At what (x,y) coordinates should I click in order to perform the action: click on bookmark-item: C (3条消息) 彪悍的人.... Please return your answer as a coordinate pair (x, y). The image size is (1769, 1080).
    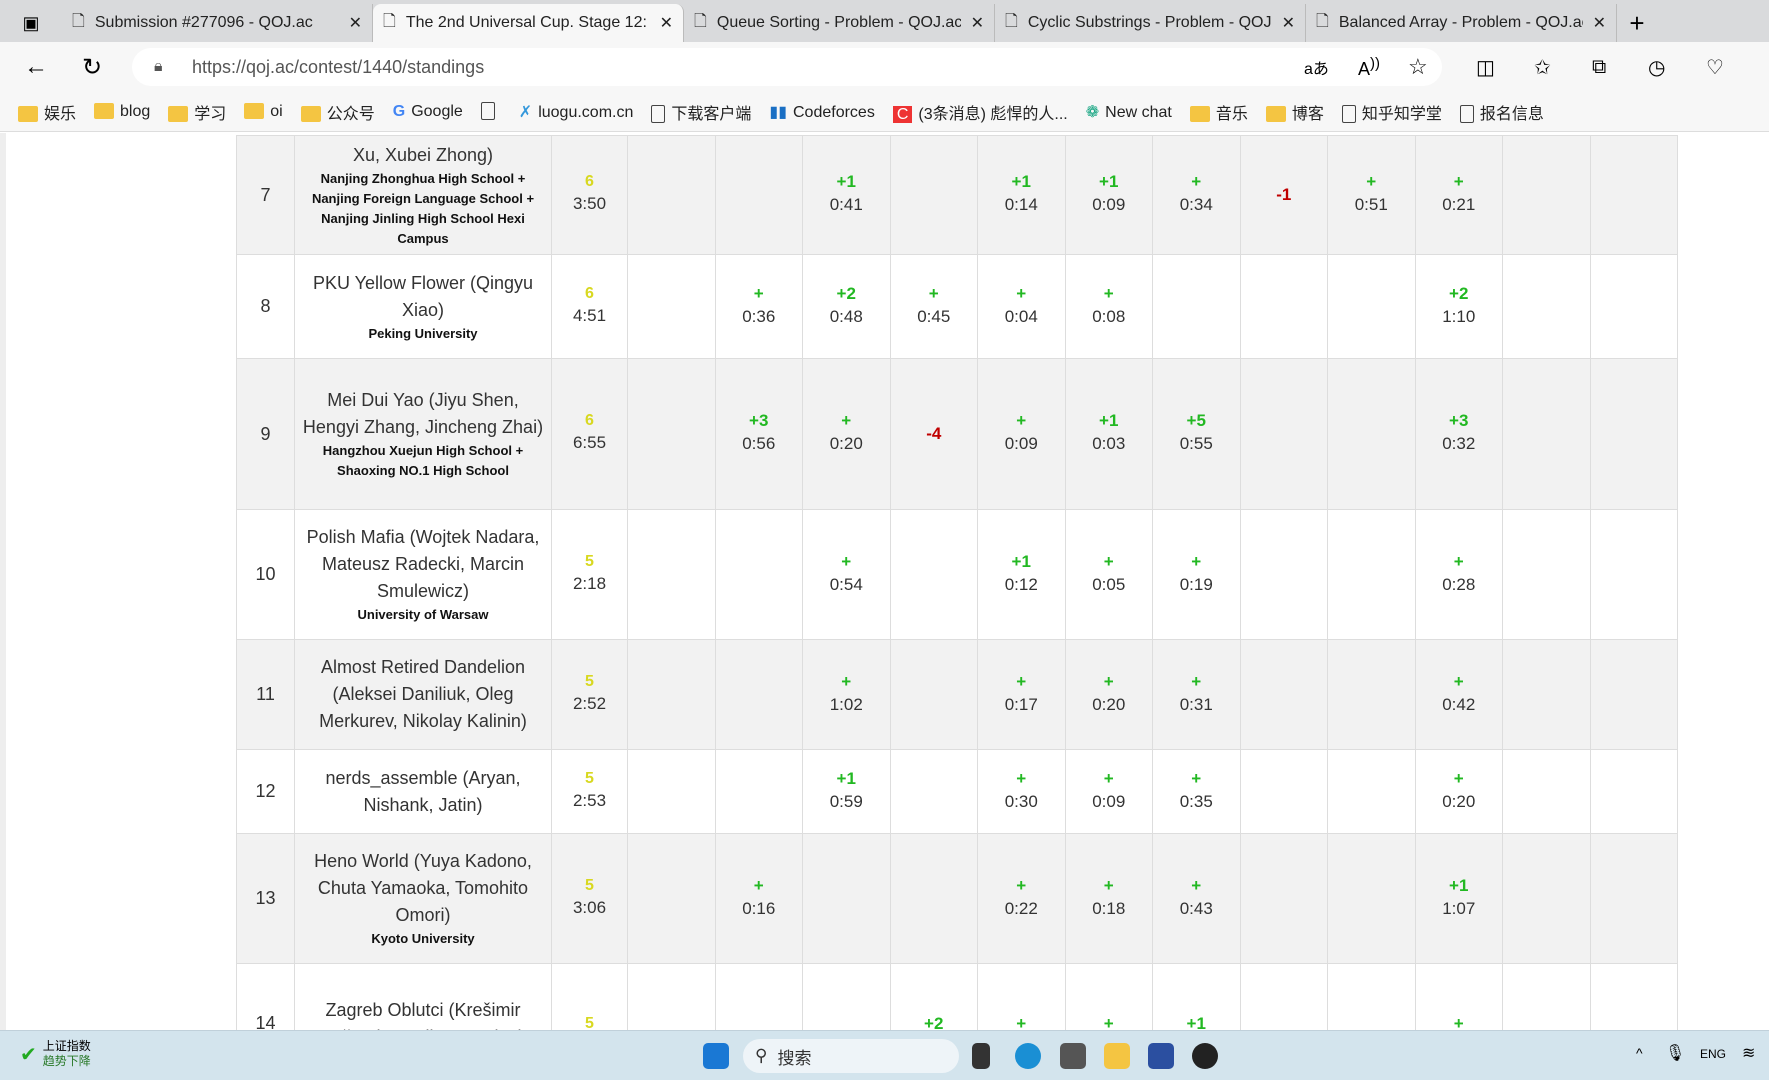
    Looking at the image, I should click on (980, 112).